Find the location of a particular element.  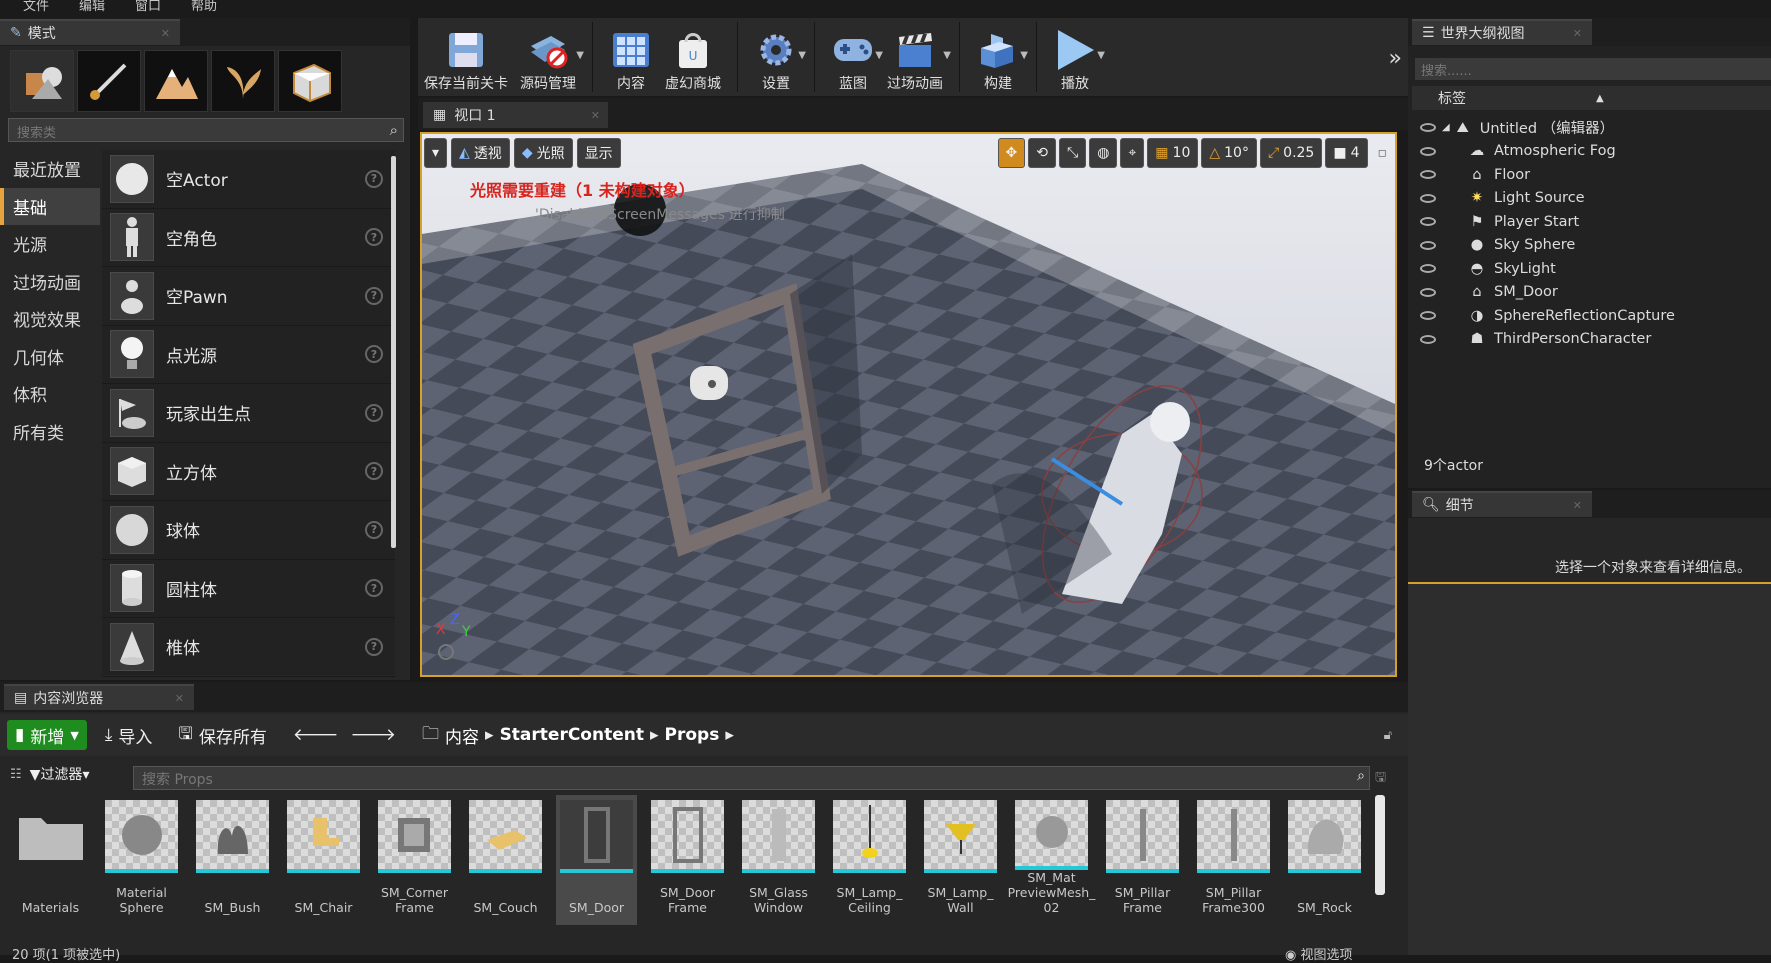

rotate-tool-button: ⟲ is located at coordinates (1042, 153).